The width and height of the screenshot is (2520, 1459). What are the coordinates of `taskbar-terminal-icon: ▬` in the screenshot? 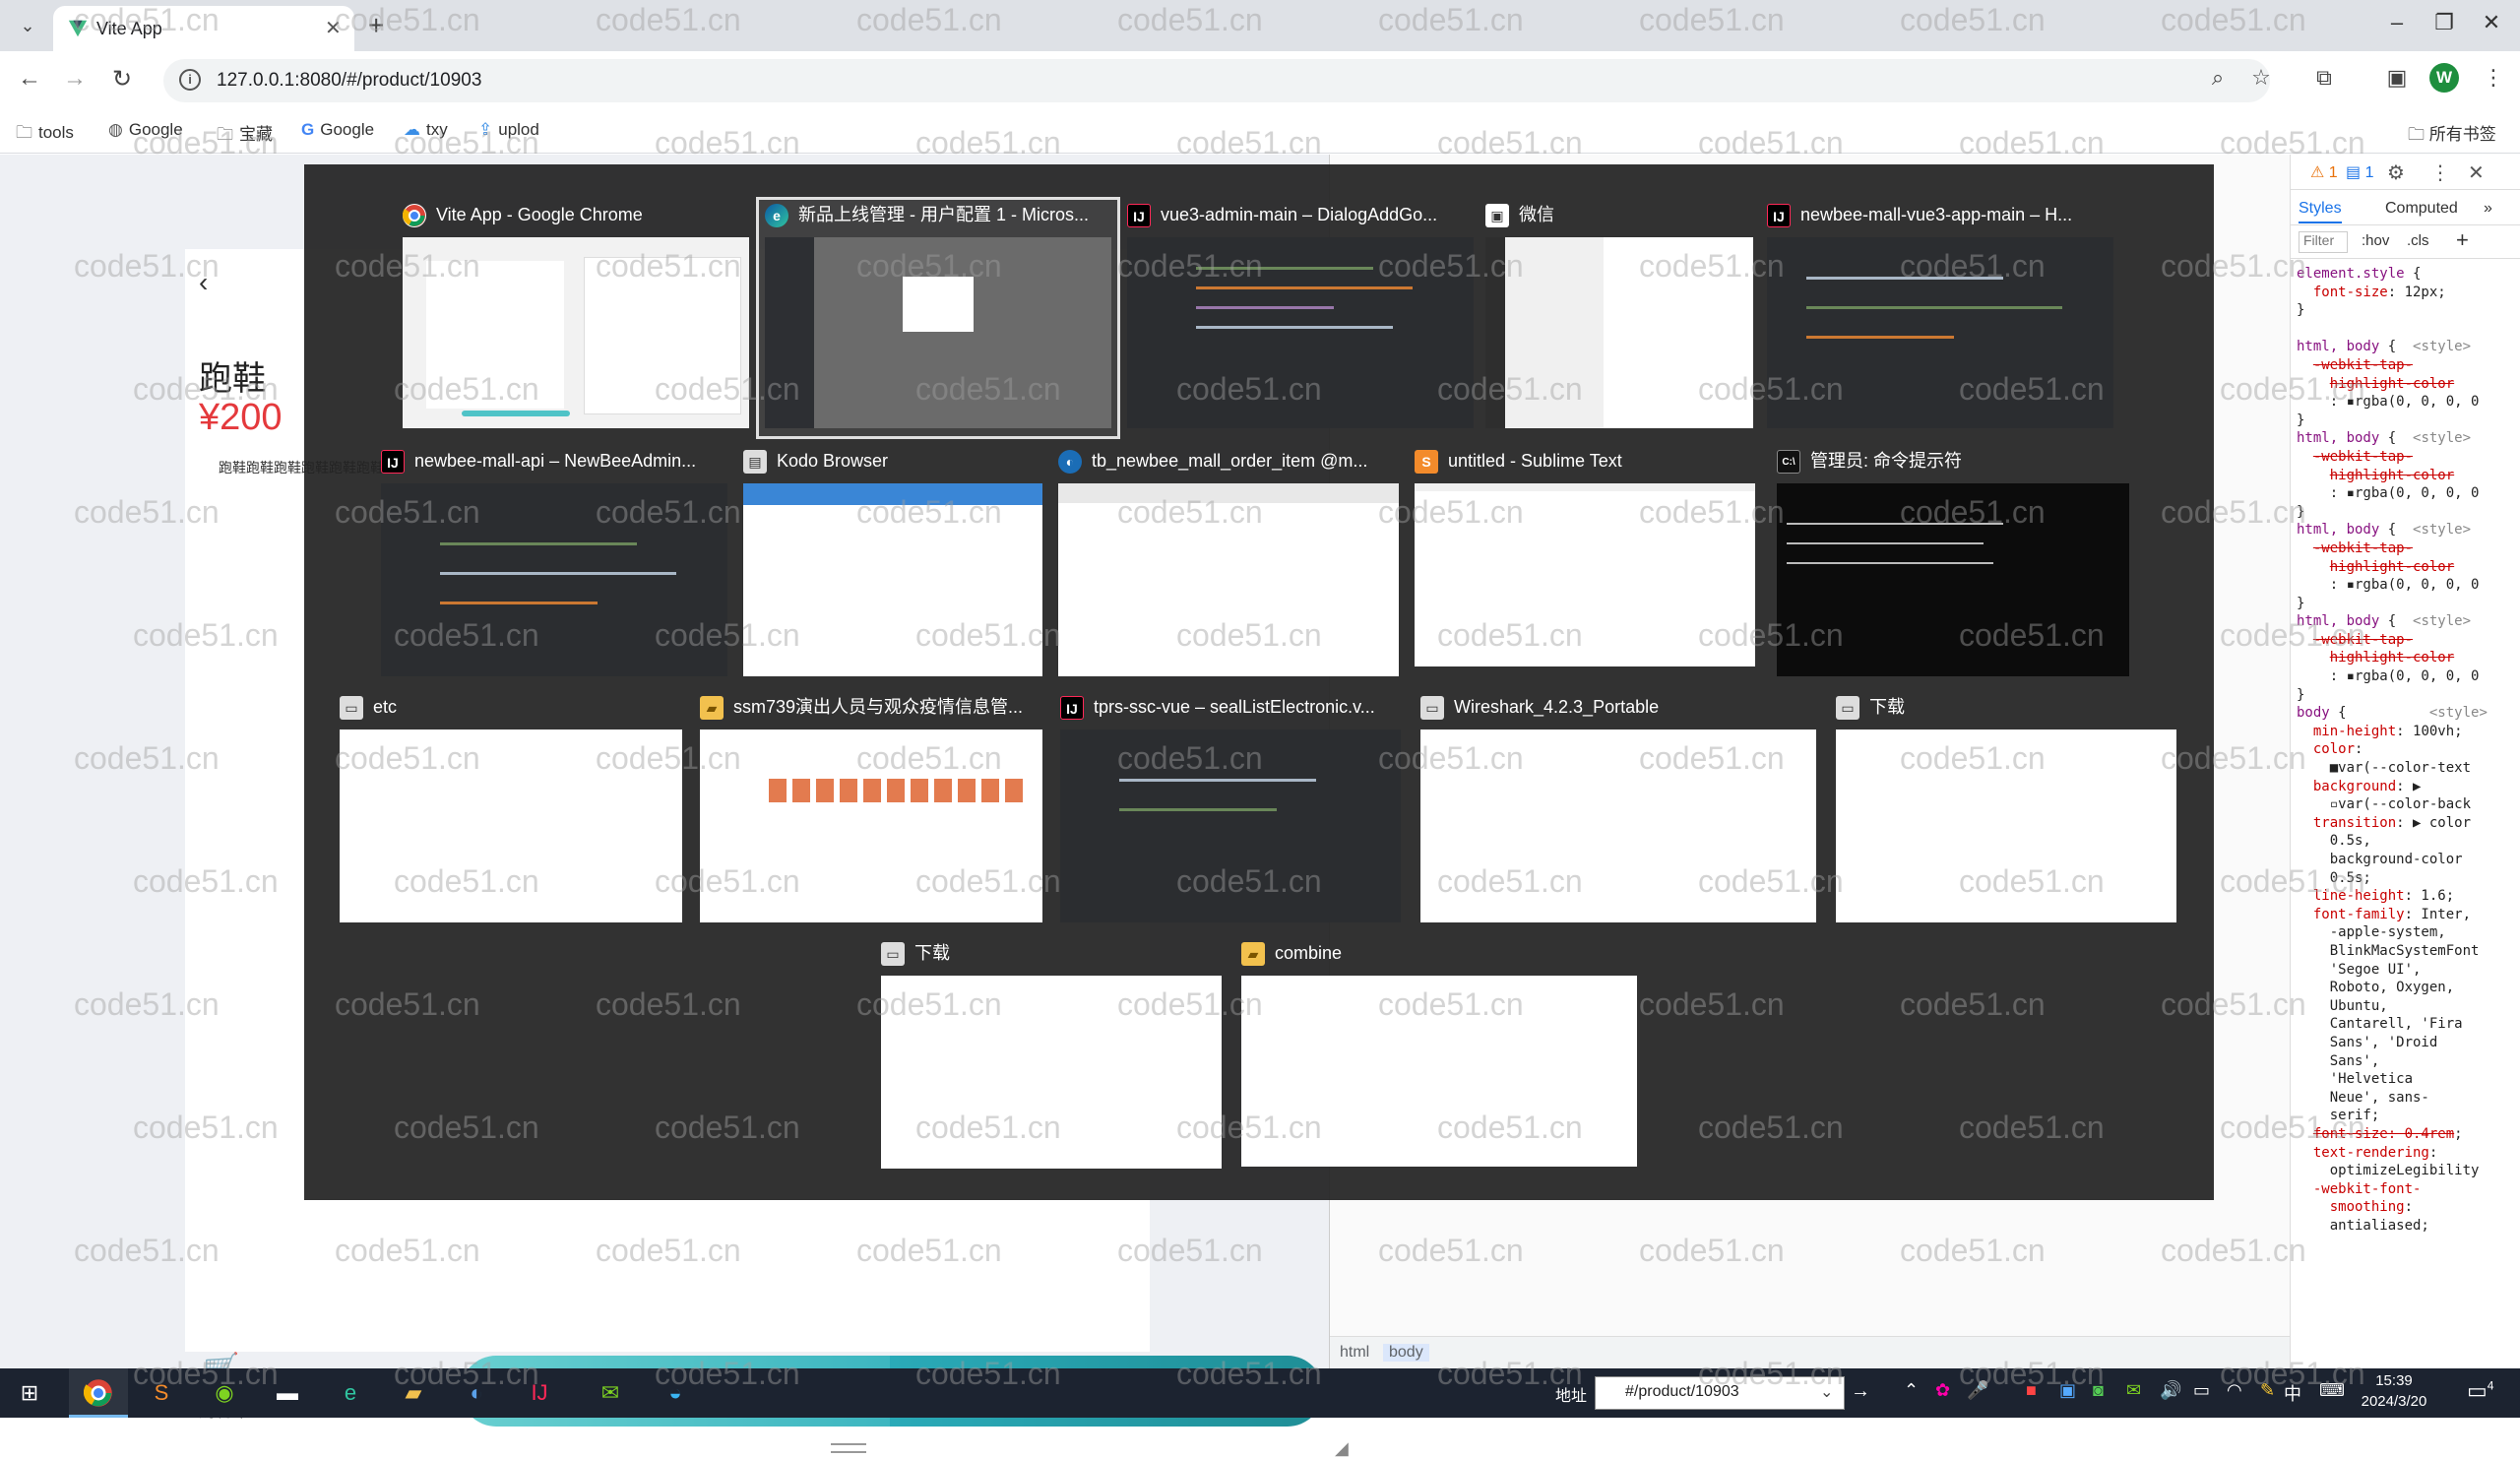 It's located at (287, 1393).